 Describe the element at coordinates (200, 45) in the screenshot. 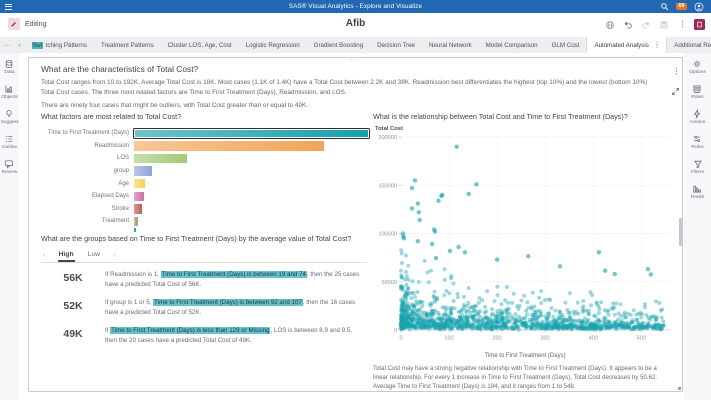

I see `tab-cluster-los-age-cost: Cluster LOS, Age, Cost` at that location.